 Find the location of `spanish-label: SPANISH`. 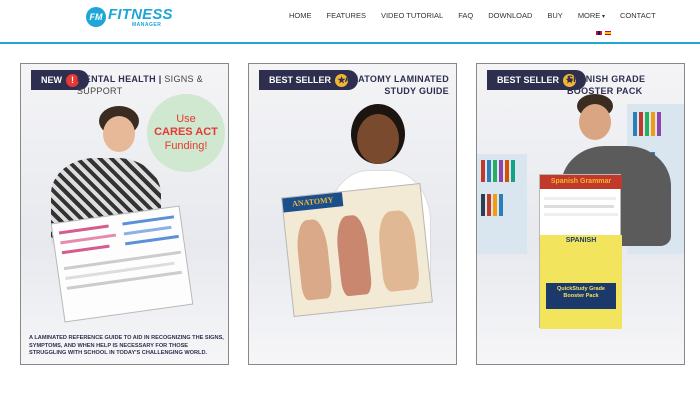

spanish-label: SPANISH is located at coordinates (581, 240).